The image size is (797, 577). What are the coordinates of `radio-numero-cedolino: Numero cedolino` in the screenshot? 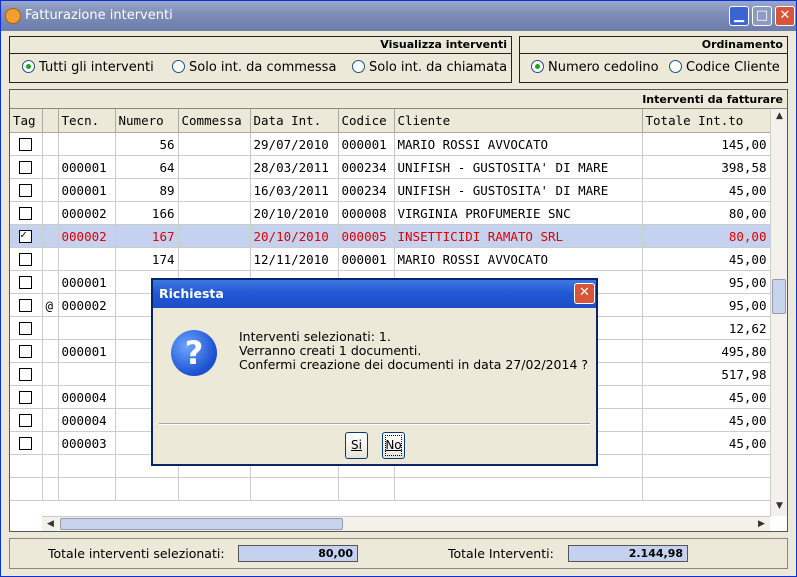 It's located at (595, 67).